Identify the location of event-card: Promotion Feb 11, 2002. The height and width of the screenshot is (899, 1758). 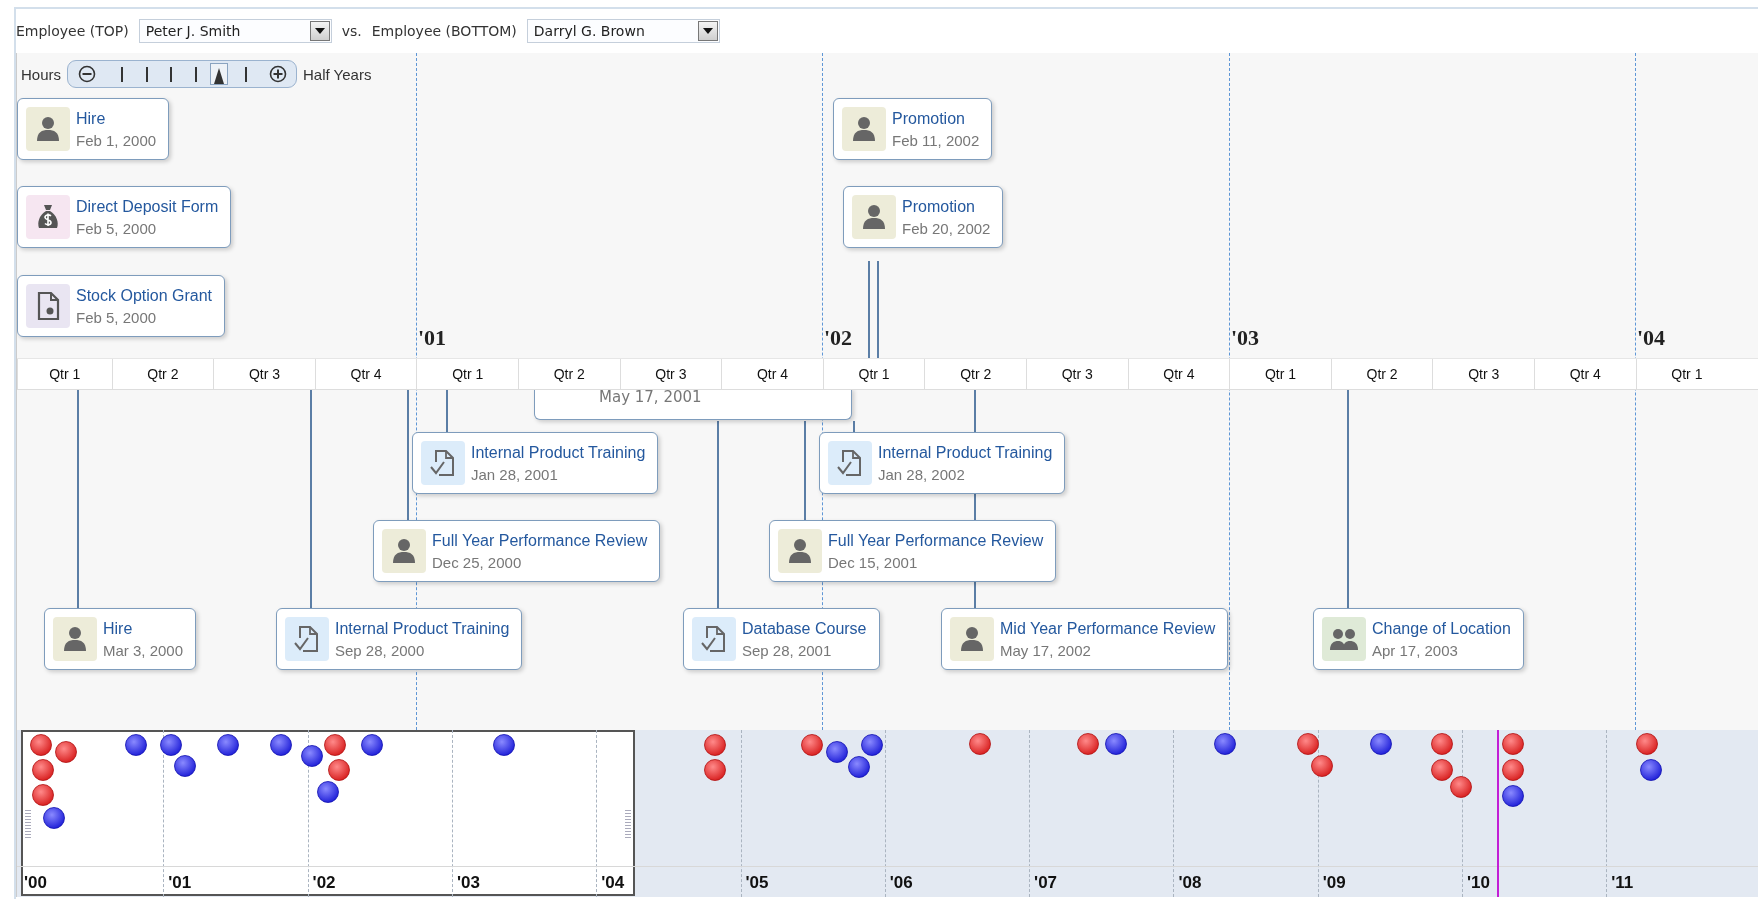
(913, 129).